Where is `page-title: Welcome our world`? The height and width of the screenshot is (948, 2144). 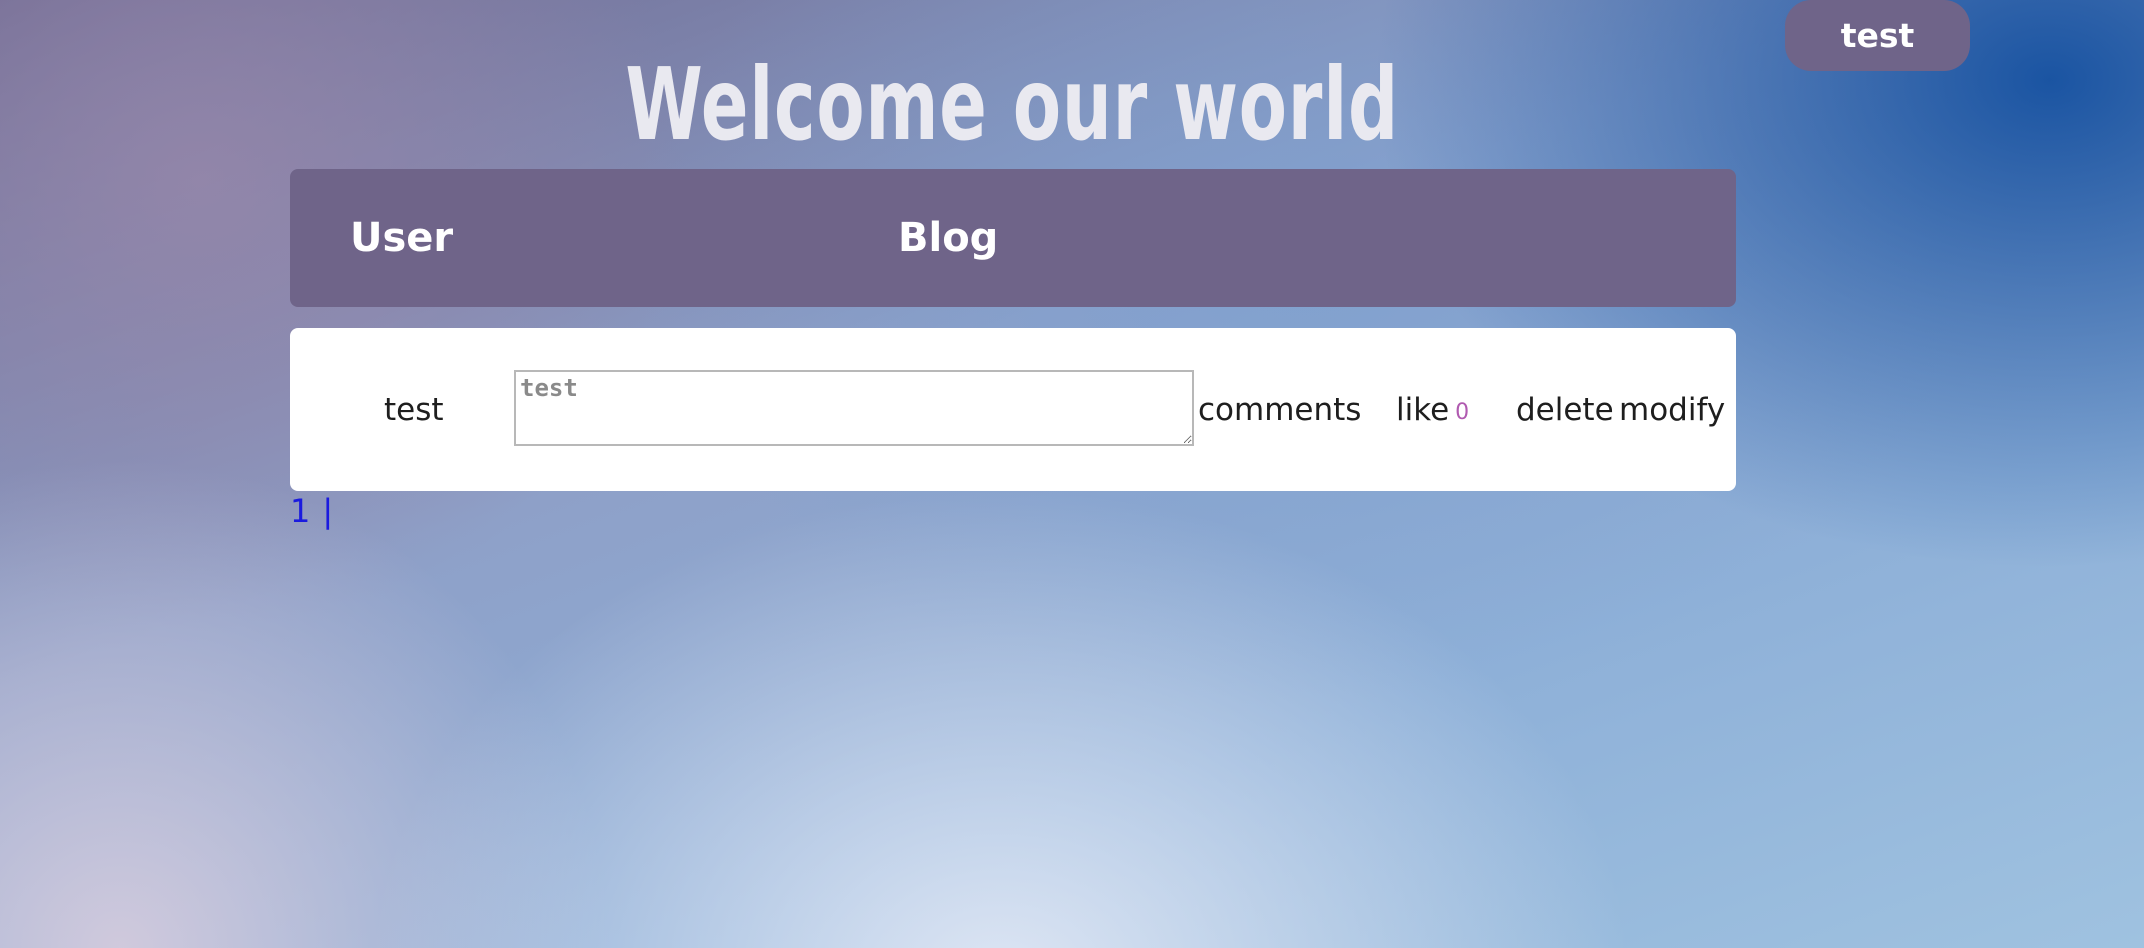
page-title: Welcome our world is located at coordinates (1012, 104).